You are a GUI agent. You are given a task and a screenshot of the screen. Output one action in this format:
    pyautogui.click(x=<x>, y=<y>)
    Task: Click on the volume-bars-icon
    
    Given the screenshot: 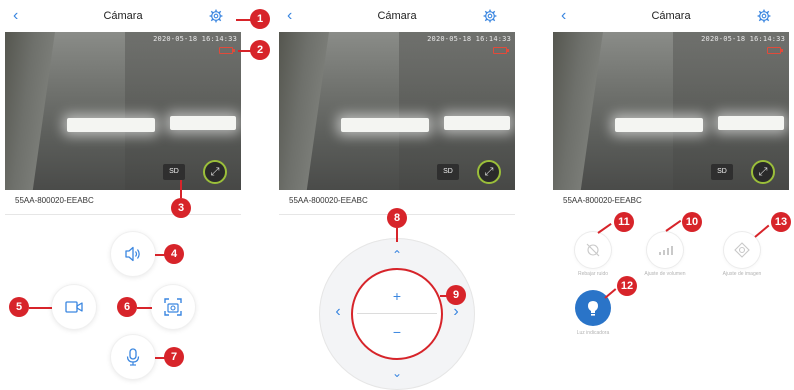 What is the action you would take?
    pyautogui.click(x=666, y=250)
    